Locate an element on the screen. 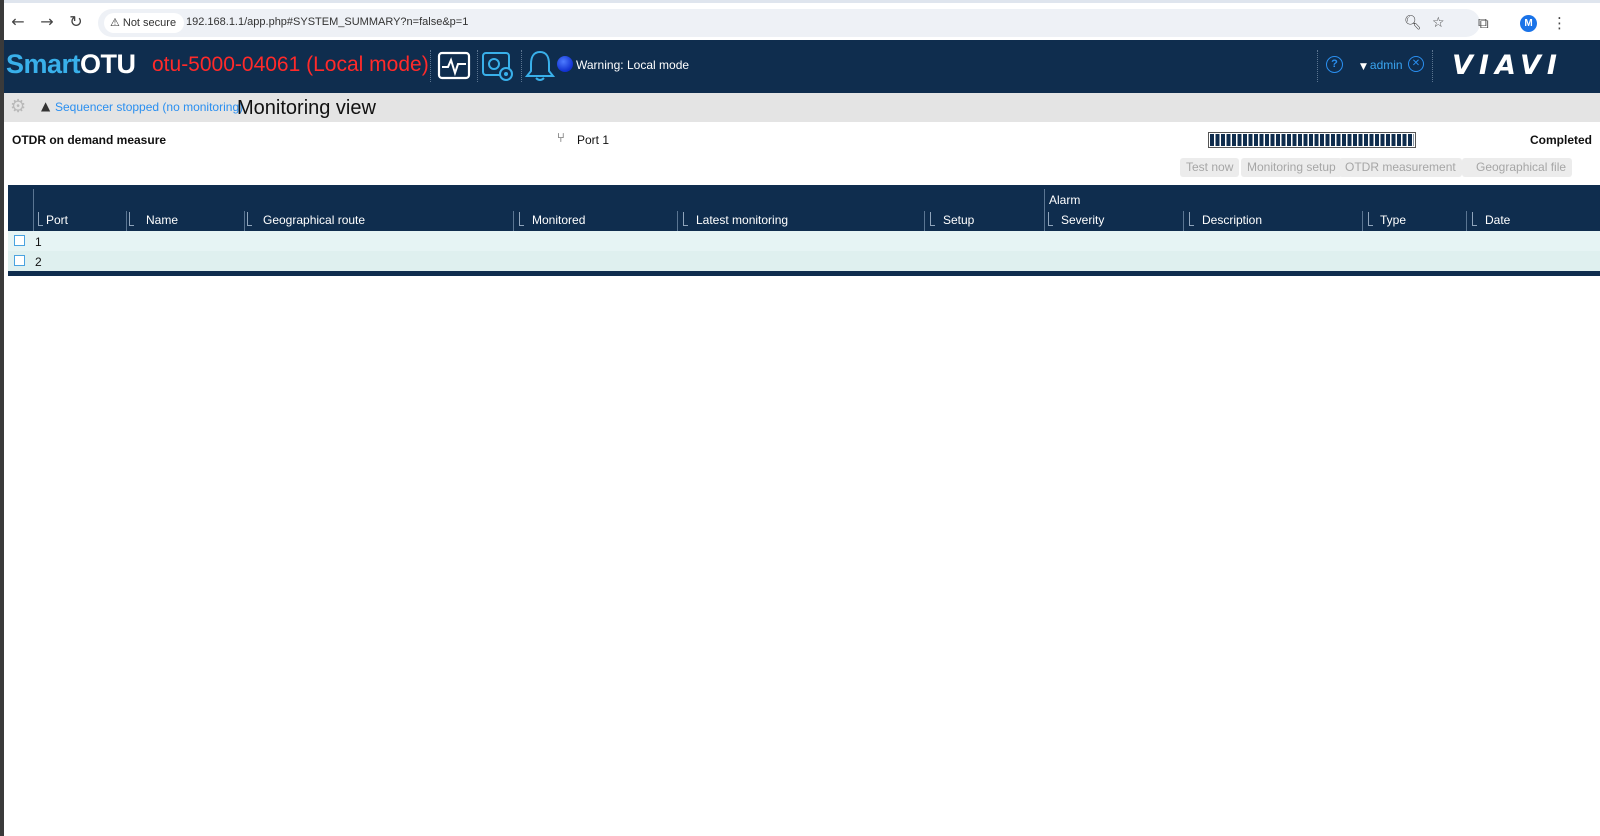 This screenshot has height=836, width=1600. user-name: admin is located at coordinates (1386, 65).